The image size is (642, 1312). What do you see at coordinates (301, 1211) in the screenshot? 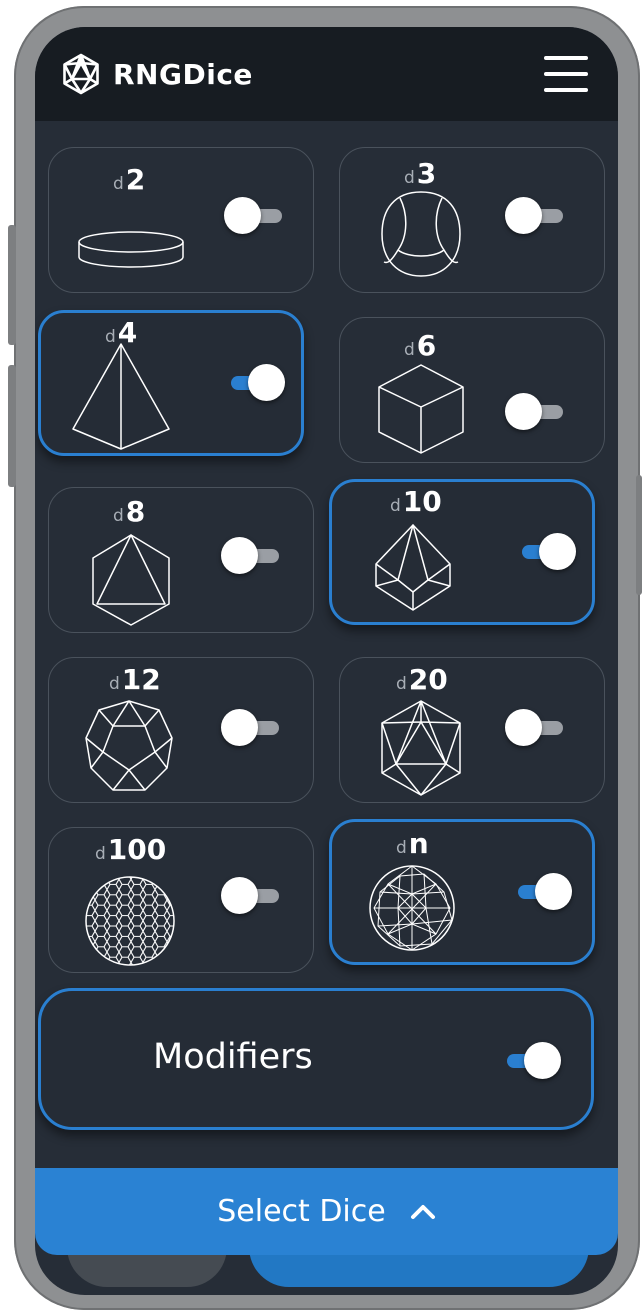
I see `select-dice-label: Select Dice` at bounding box center [301, 1211].